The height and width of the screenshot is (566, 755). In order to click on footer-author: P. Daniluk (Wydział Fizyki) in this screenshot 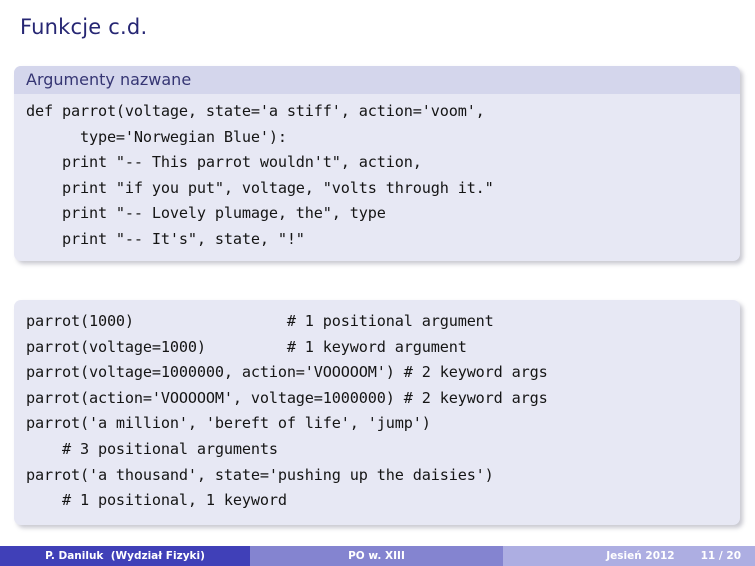, I will do `click(125, 556)`.